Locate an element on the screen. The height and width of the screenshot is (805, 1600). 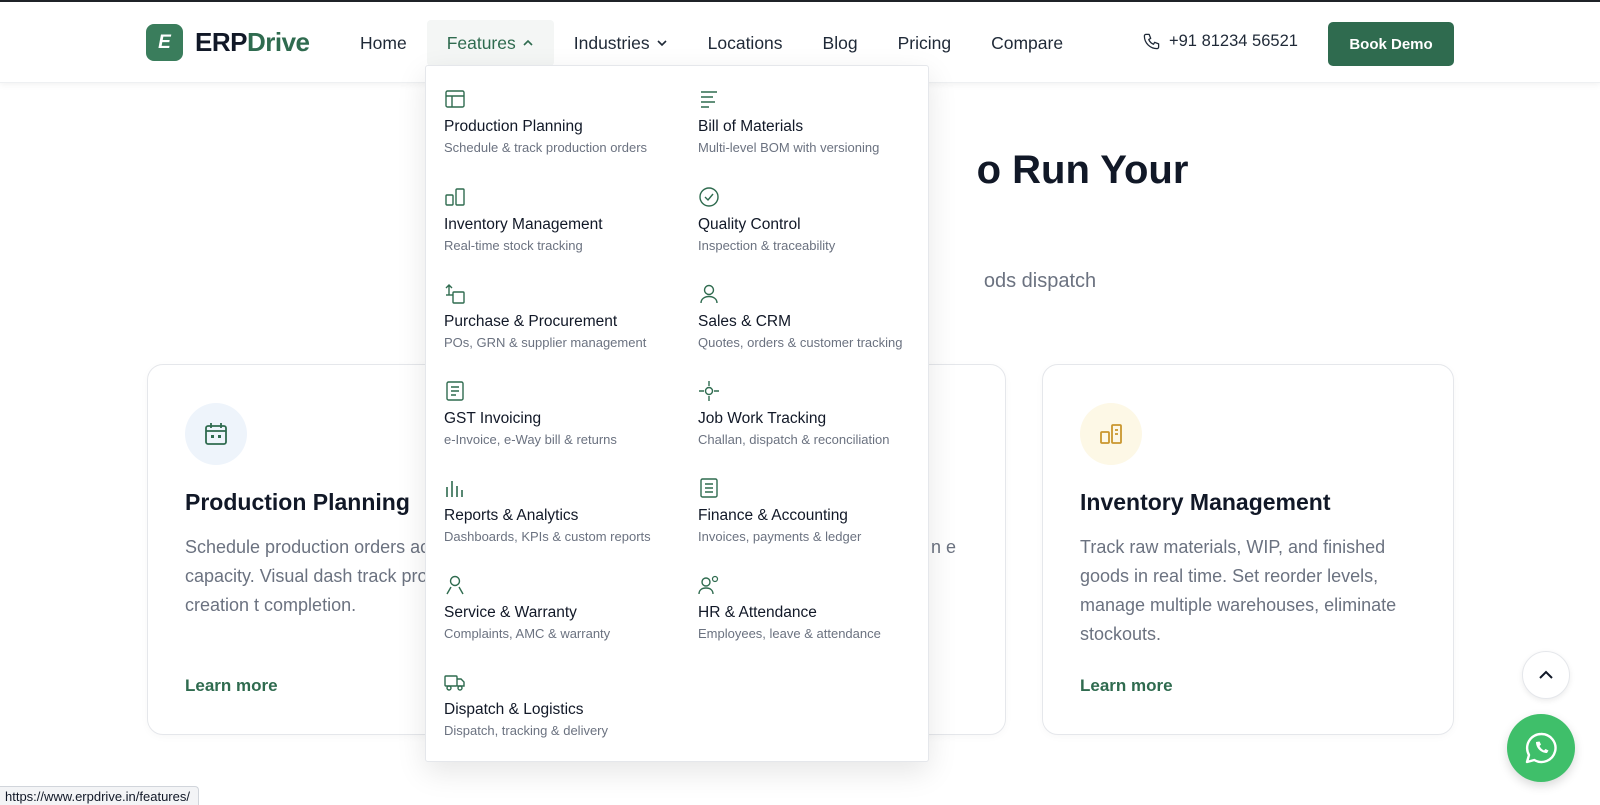
nav-industries: Industries is located at coordinates (621, 43).